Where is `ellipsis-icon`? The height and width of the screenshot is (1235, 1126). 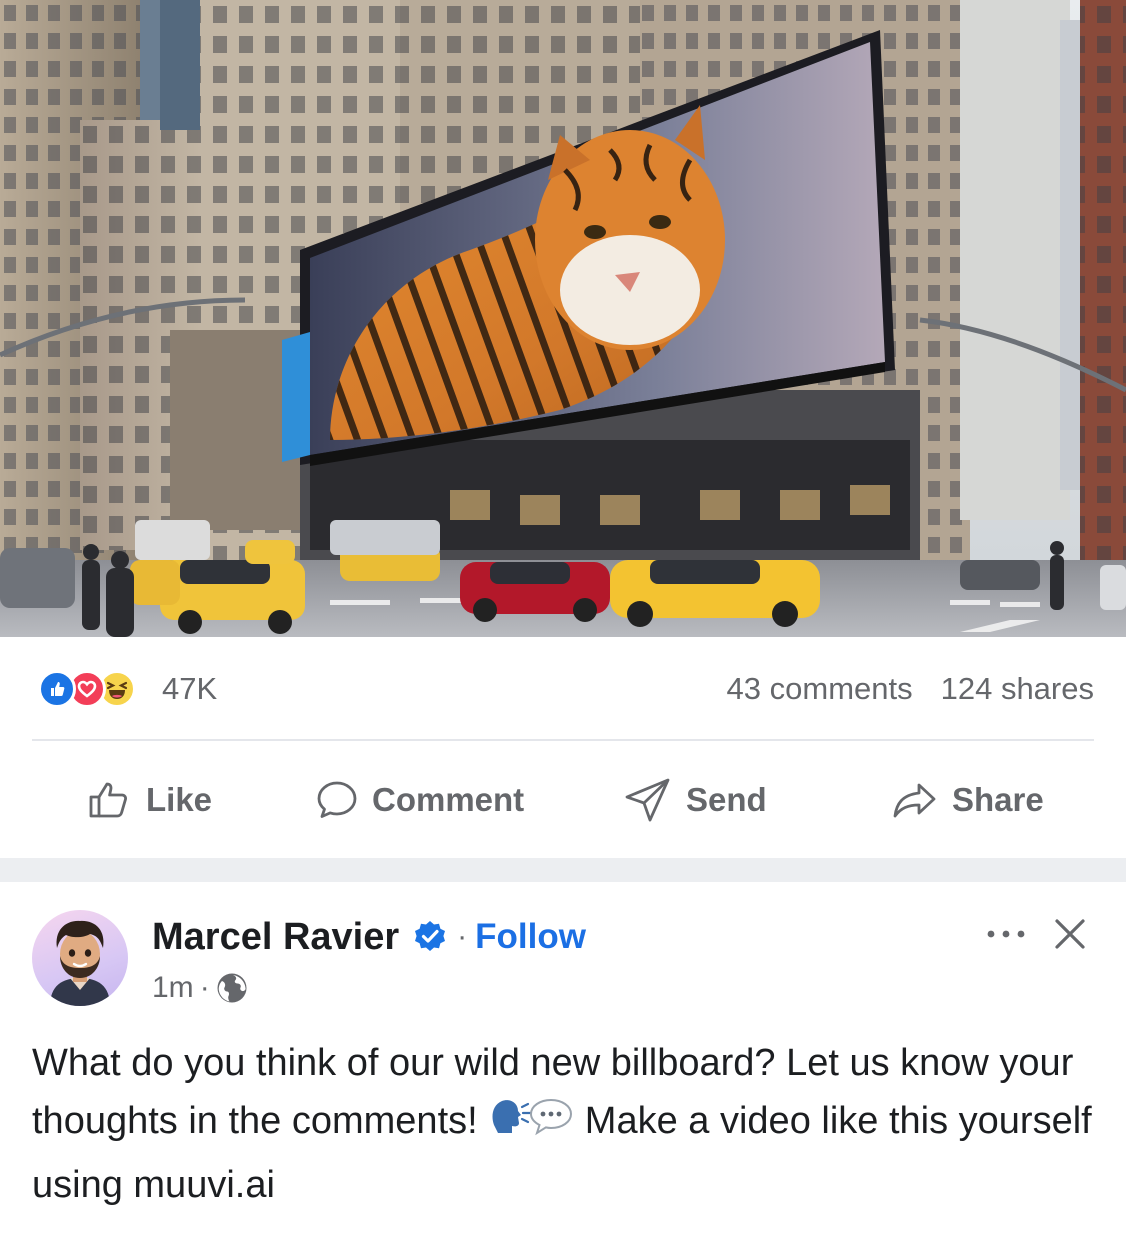 ellipsis-icon is located at coordinates (1006, 934).